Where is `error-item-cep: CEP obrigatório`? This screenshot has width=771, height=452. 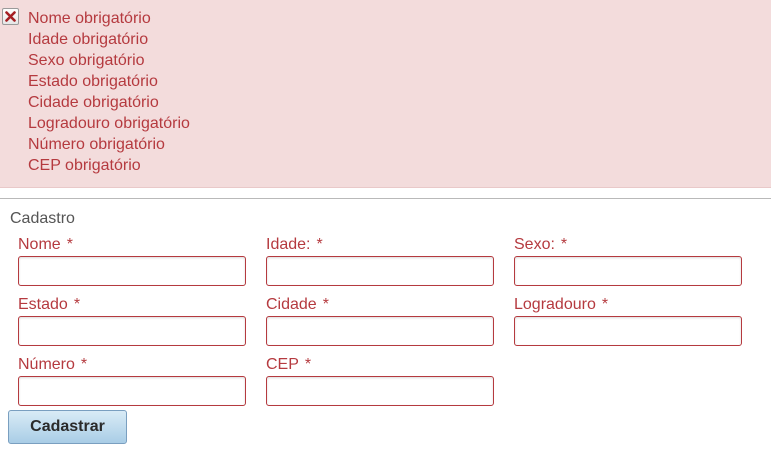 error-item-cep: CEP obrigatório is located at coordinates (84, 165).